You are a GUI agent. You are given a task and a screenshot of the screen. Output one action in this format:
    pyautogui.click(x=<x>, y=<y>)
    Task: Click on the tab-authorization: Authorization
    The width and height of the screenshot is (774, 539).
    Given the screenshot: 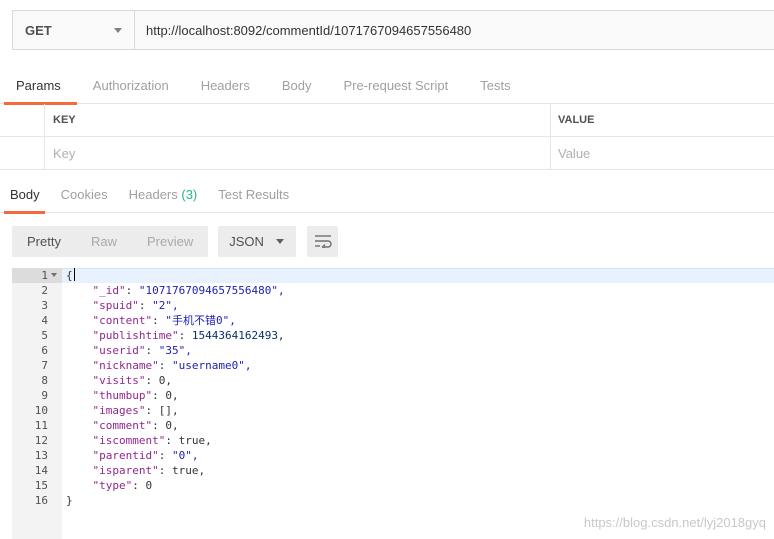 What is the action you would take?
    pyautogui.click(x=131, y=87)
    